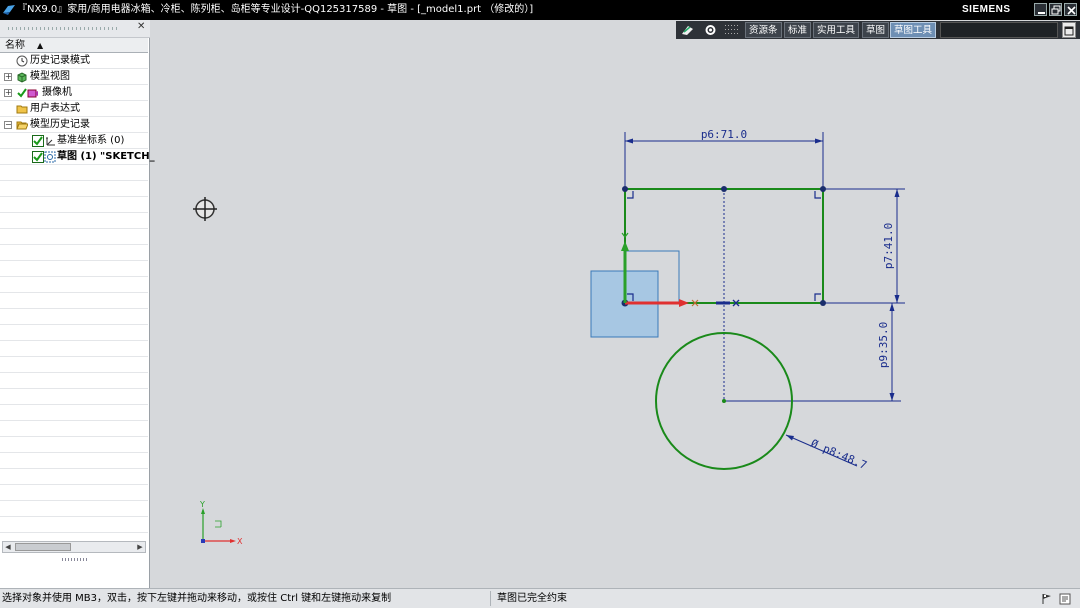 Image resolution: width=1080 pixels, height=608 pixels. I want to click on dimension-p9-label: p9:35.0, so click(883, 345).